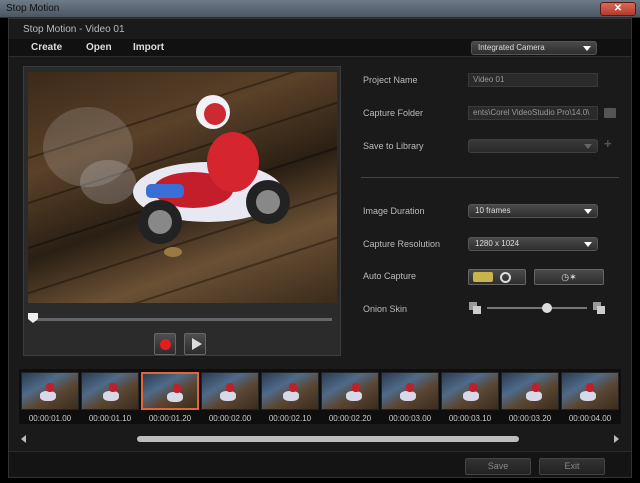 Image resolution: width=640 pixels, height=483 pixels. I want to click on capture-folder-label: Capture Folder, so click(393, 113).